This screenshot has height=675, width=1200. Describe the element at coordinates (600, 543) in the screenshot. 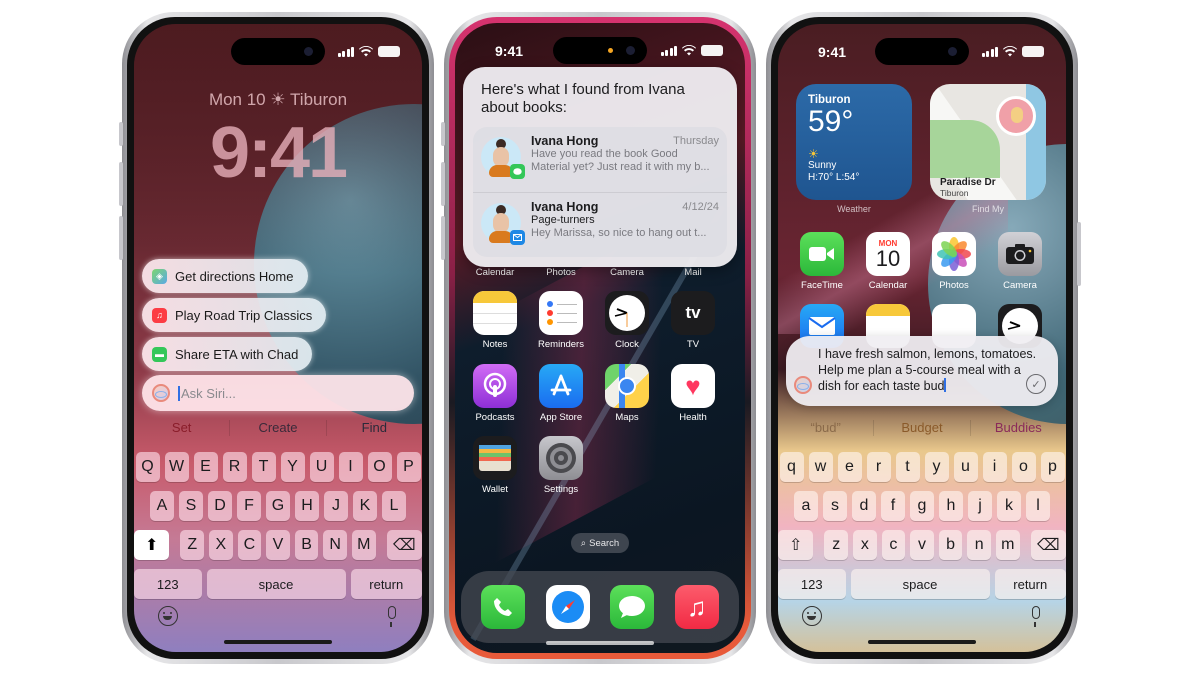

I see `search-button: ⌕ Search` at that location.